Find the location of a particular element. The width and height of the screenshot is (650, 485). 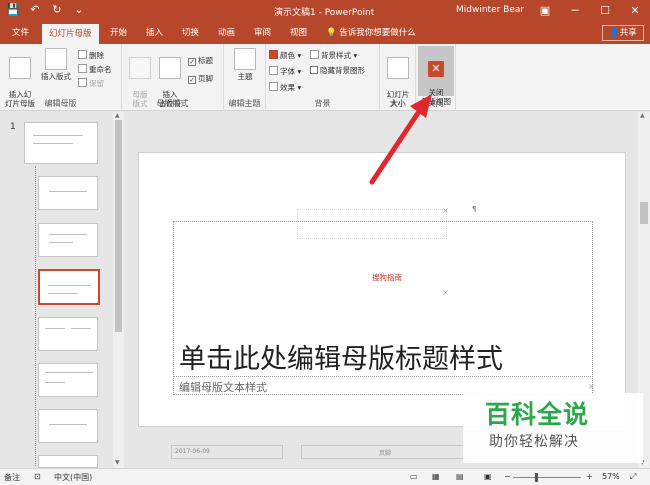

insert-layout-button: 插入版式 is located at coordinates (56, 64).